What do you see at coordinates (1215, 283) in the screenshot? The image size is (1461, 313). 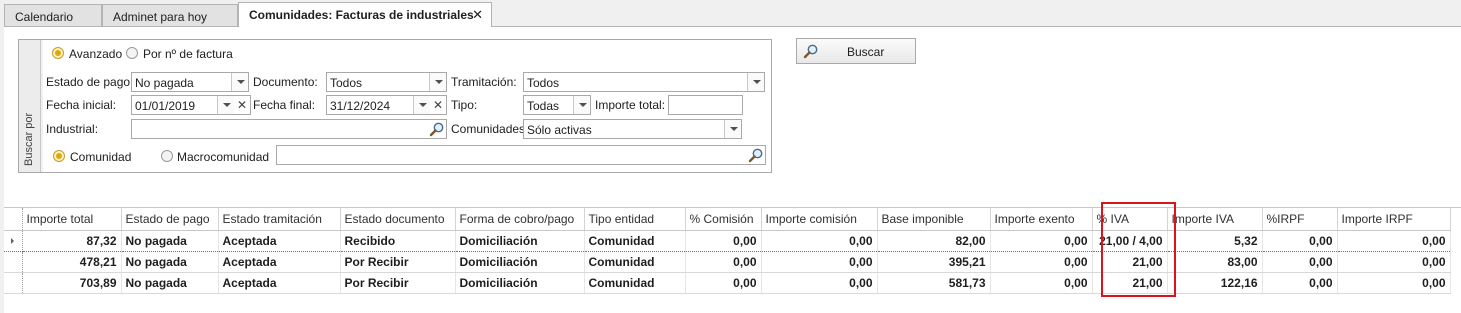 I see `table-cell: 122,16` at bounding box center [1215, 283].